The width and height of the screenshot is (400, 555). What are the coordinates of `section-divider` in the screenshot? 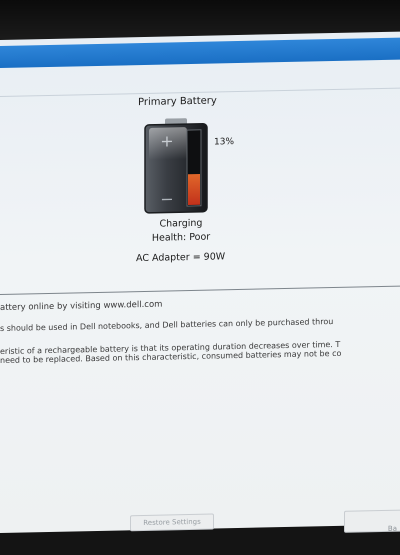 It's located at (200, 290).